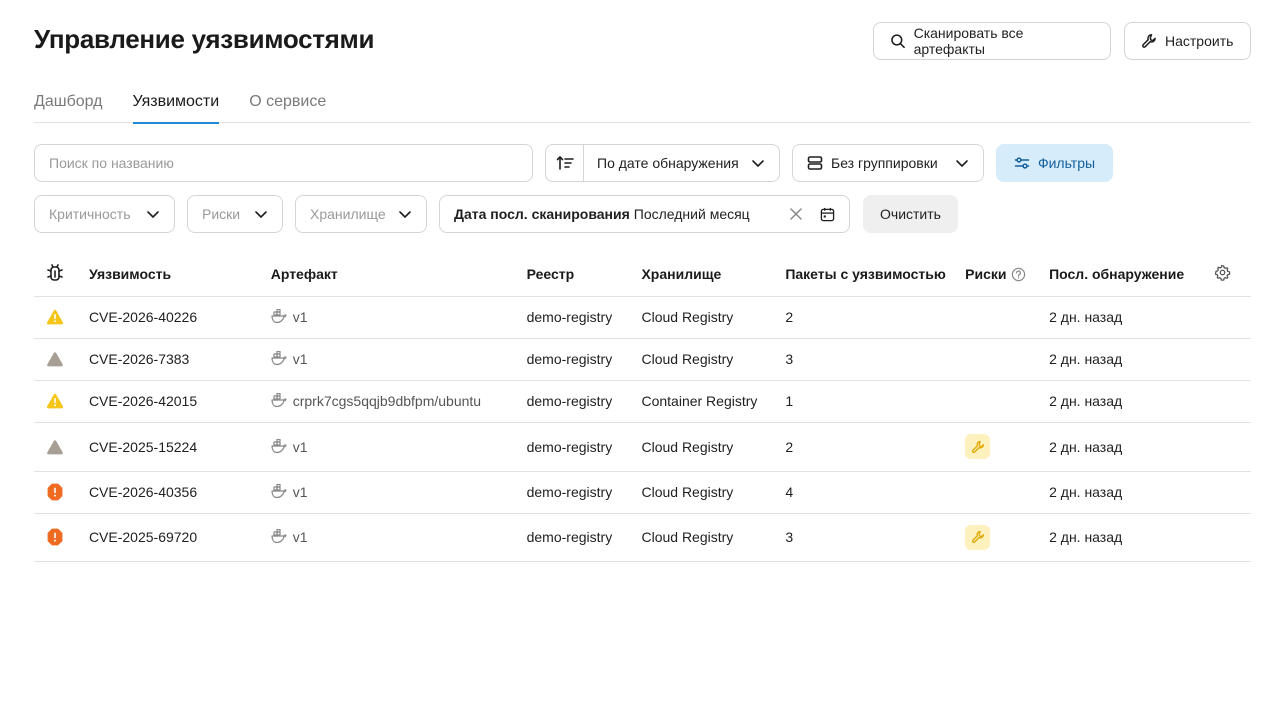 This screenshot has width=1280, height=720. What do you see at coordinates (1222, 273) in the screenshot?
I see `gear-icon` at bounding box center [1222, 273].